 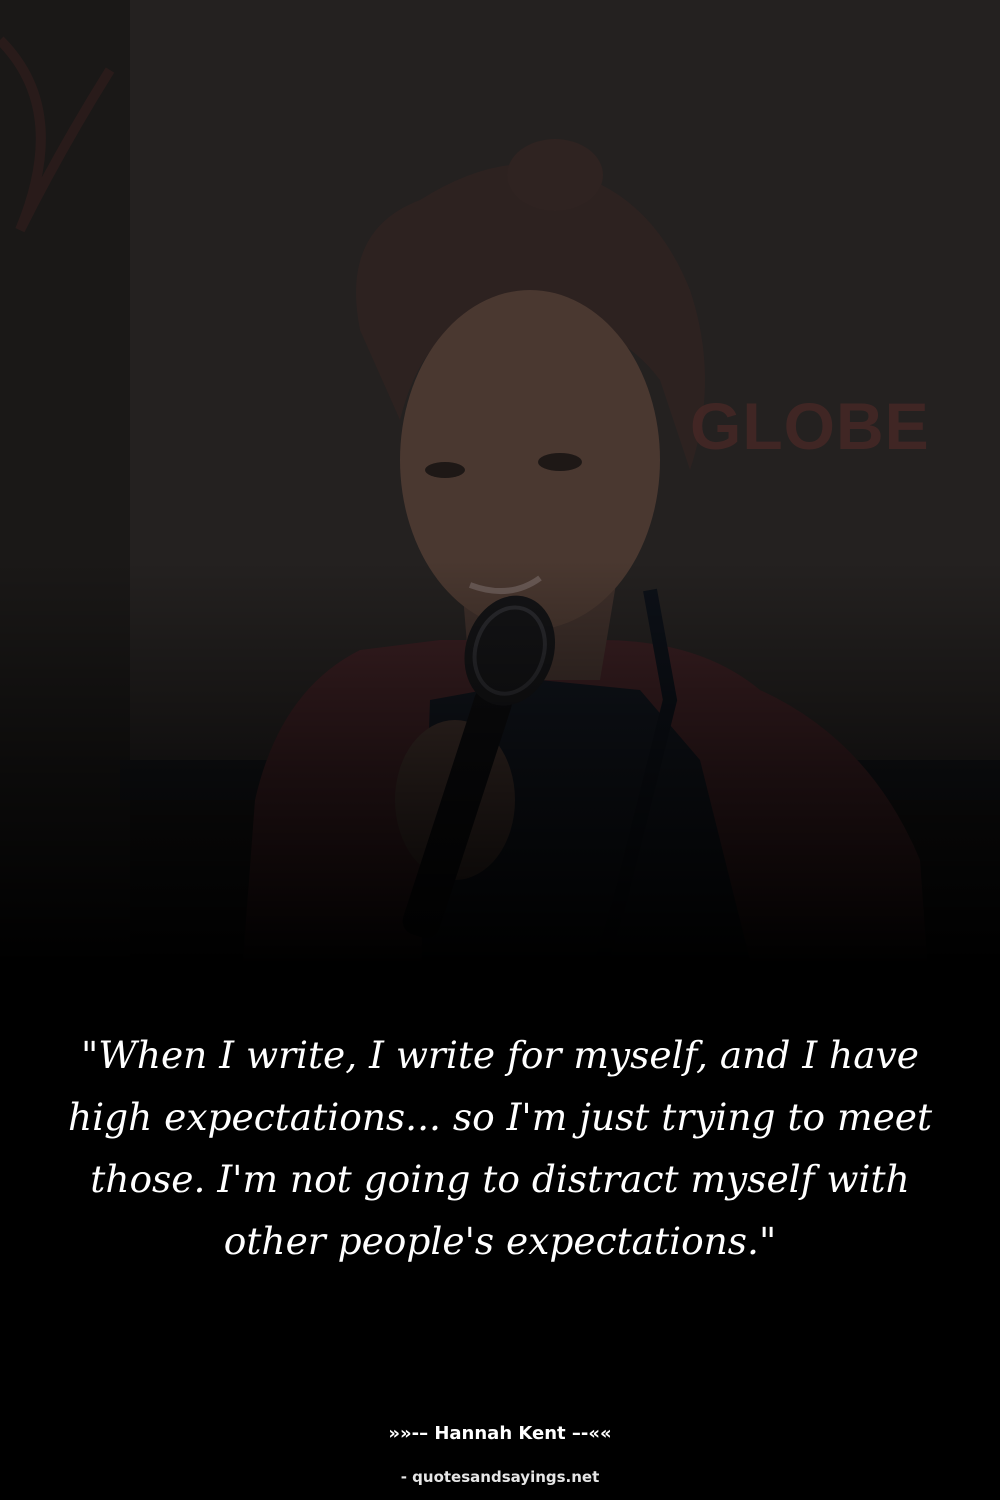 What do you see at coordinates (445, 470) in the screenshot?
I see `left-eye-shape` at bounding box center [445, 470].